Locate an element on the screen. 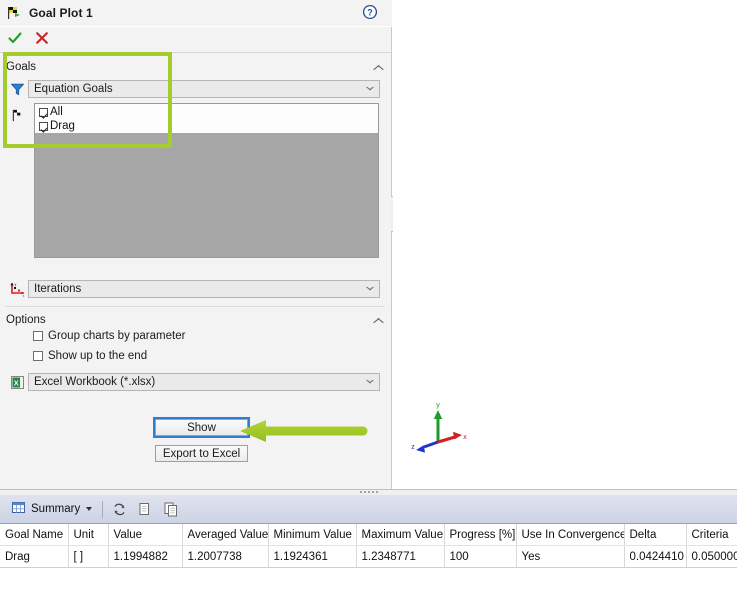 This screenshot has width=737, height=589. chevron-down-icon-summary is located at coordinates (89, 509).